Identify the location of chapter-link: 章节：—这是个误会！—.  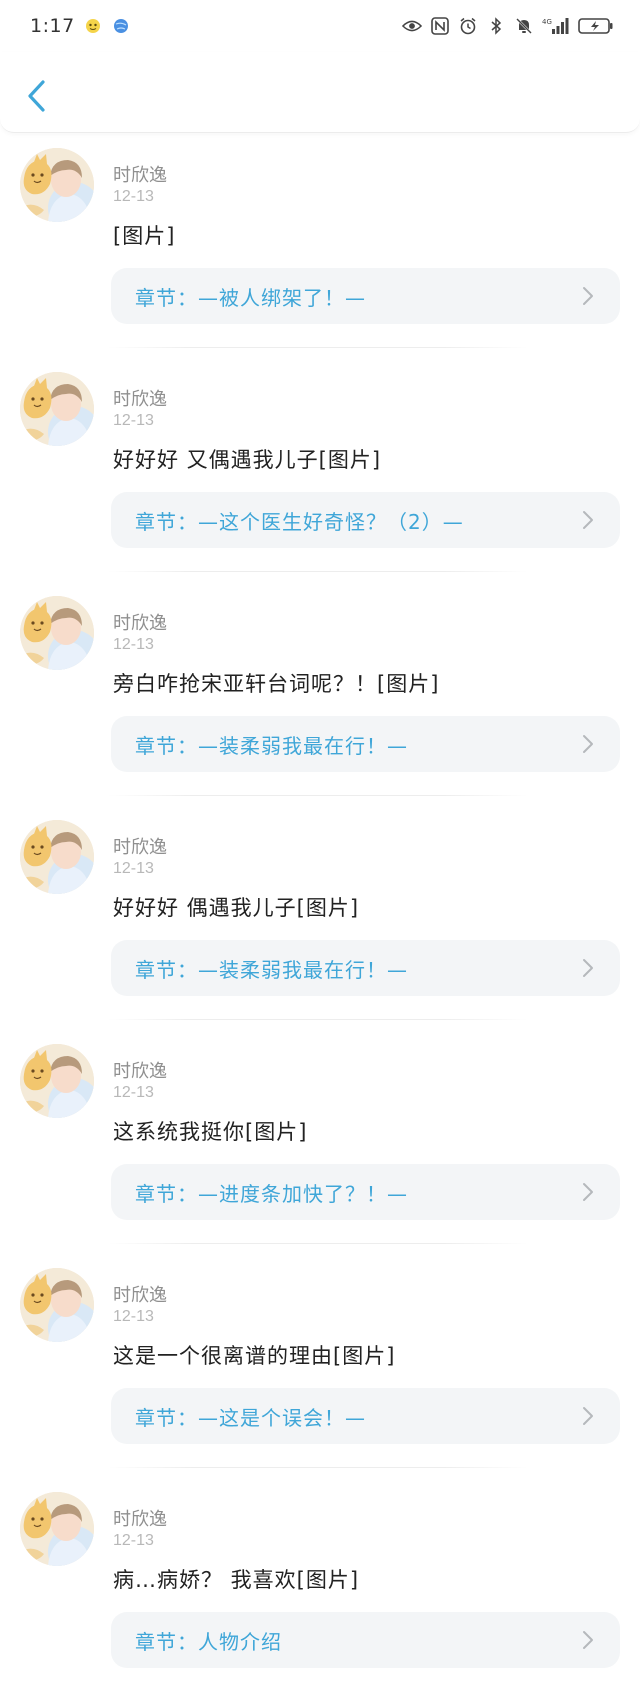
(365, 1416).